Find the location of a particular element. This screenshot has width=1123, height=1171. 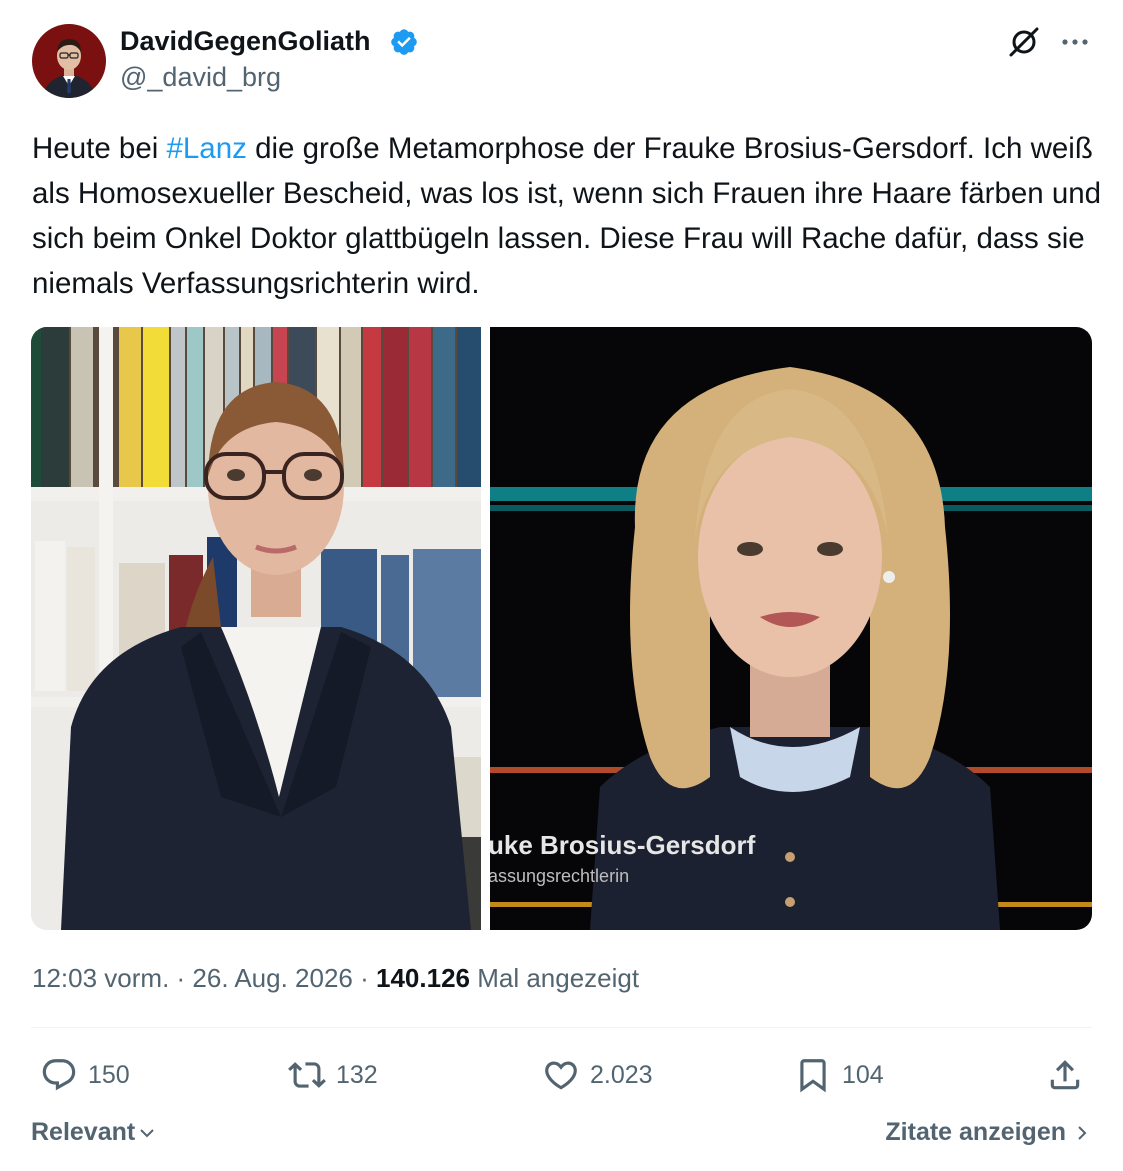

repost-button: 132 is located at coordinates (333, 1075).